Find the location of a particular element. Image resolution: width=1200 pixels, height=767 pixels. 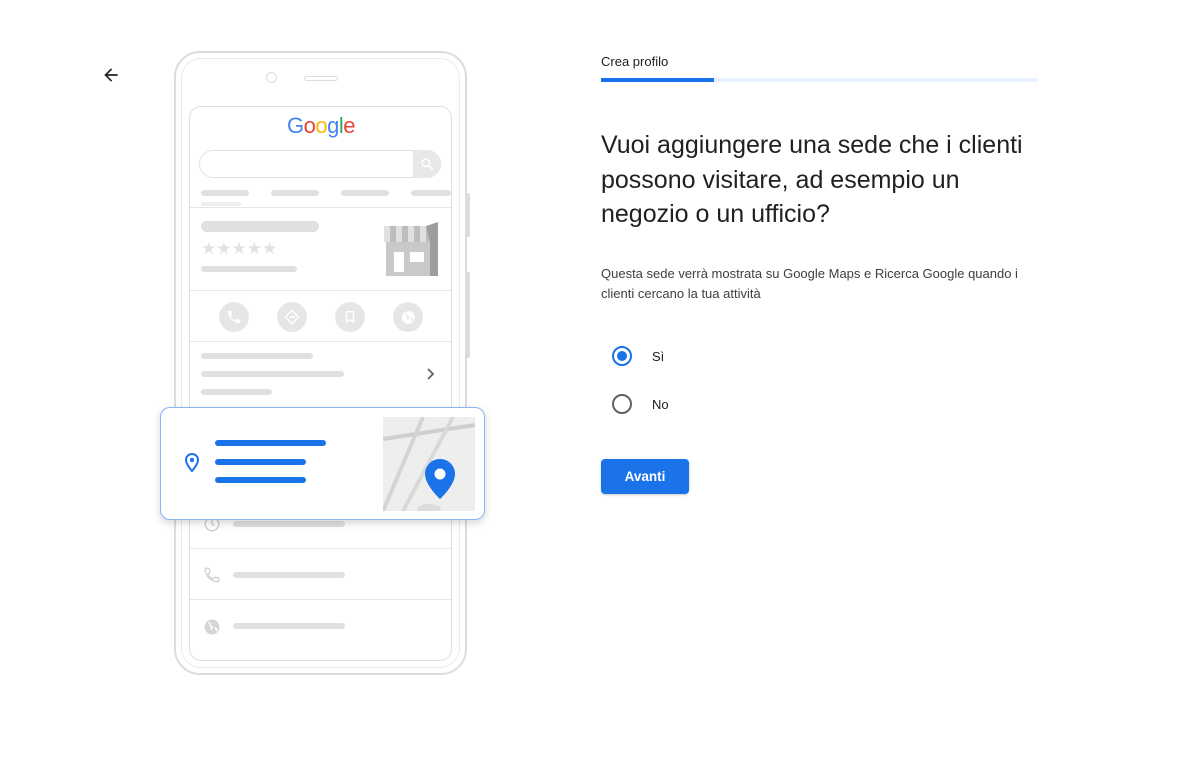

radio-option-no: No is located at coordinates (640, 404).